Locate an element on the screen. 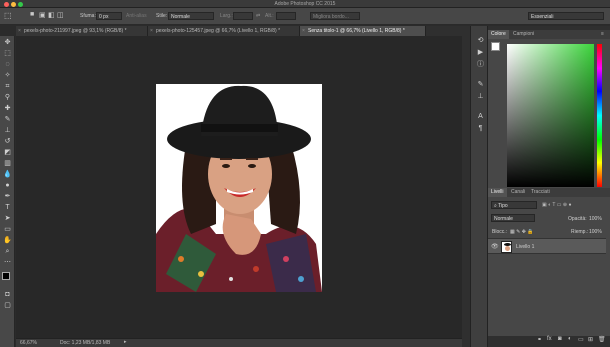 The image size is (610, 347). layer-row: 👁 Livello 1 is located at coordinates (547, 246).